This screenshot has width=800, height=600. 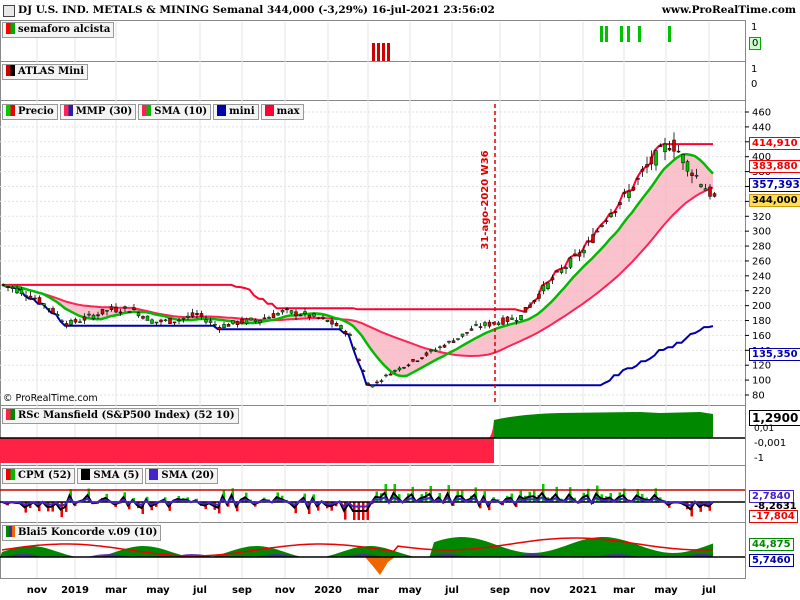 I want to click on x-tick-label: sep, so click(x=242, y=590).